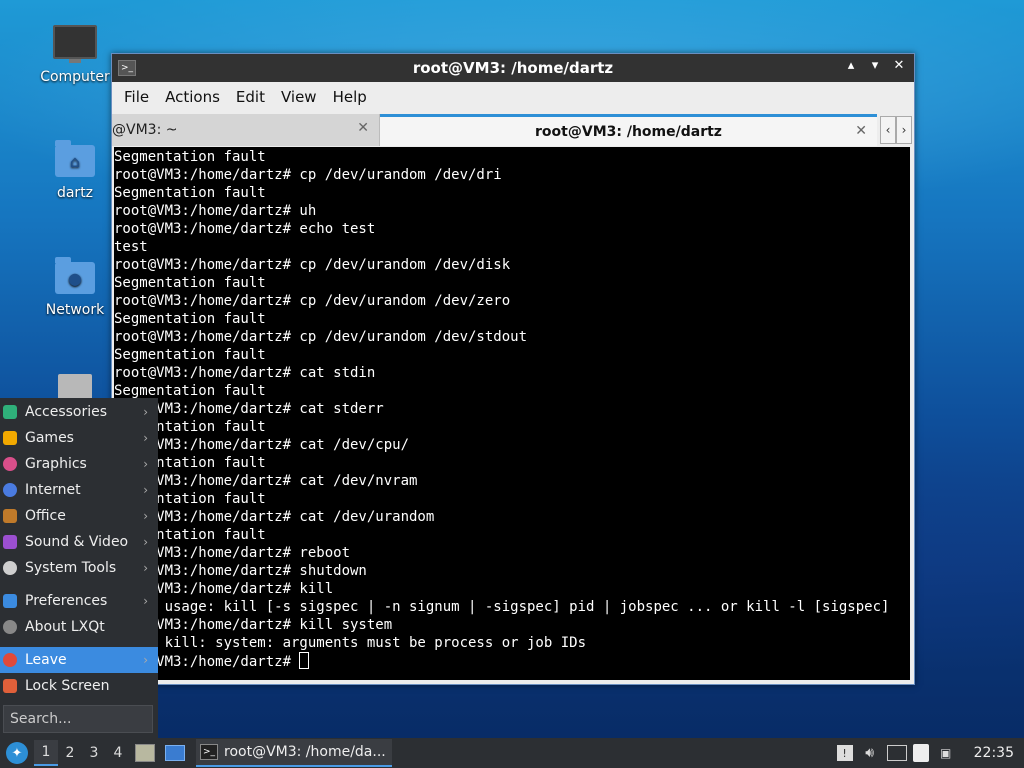  Describe the element at coordinates (249, 409) in the screenshot. I see `terminal-line: root@VM3:/home/dartz# cat stderr` at that location.